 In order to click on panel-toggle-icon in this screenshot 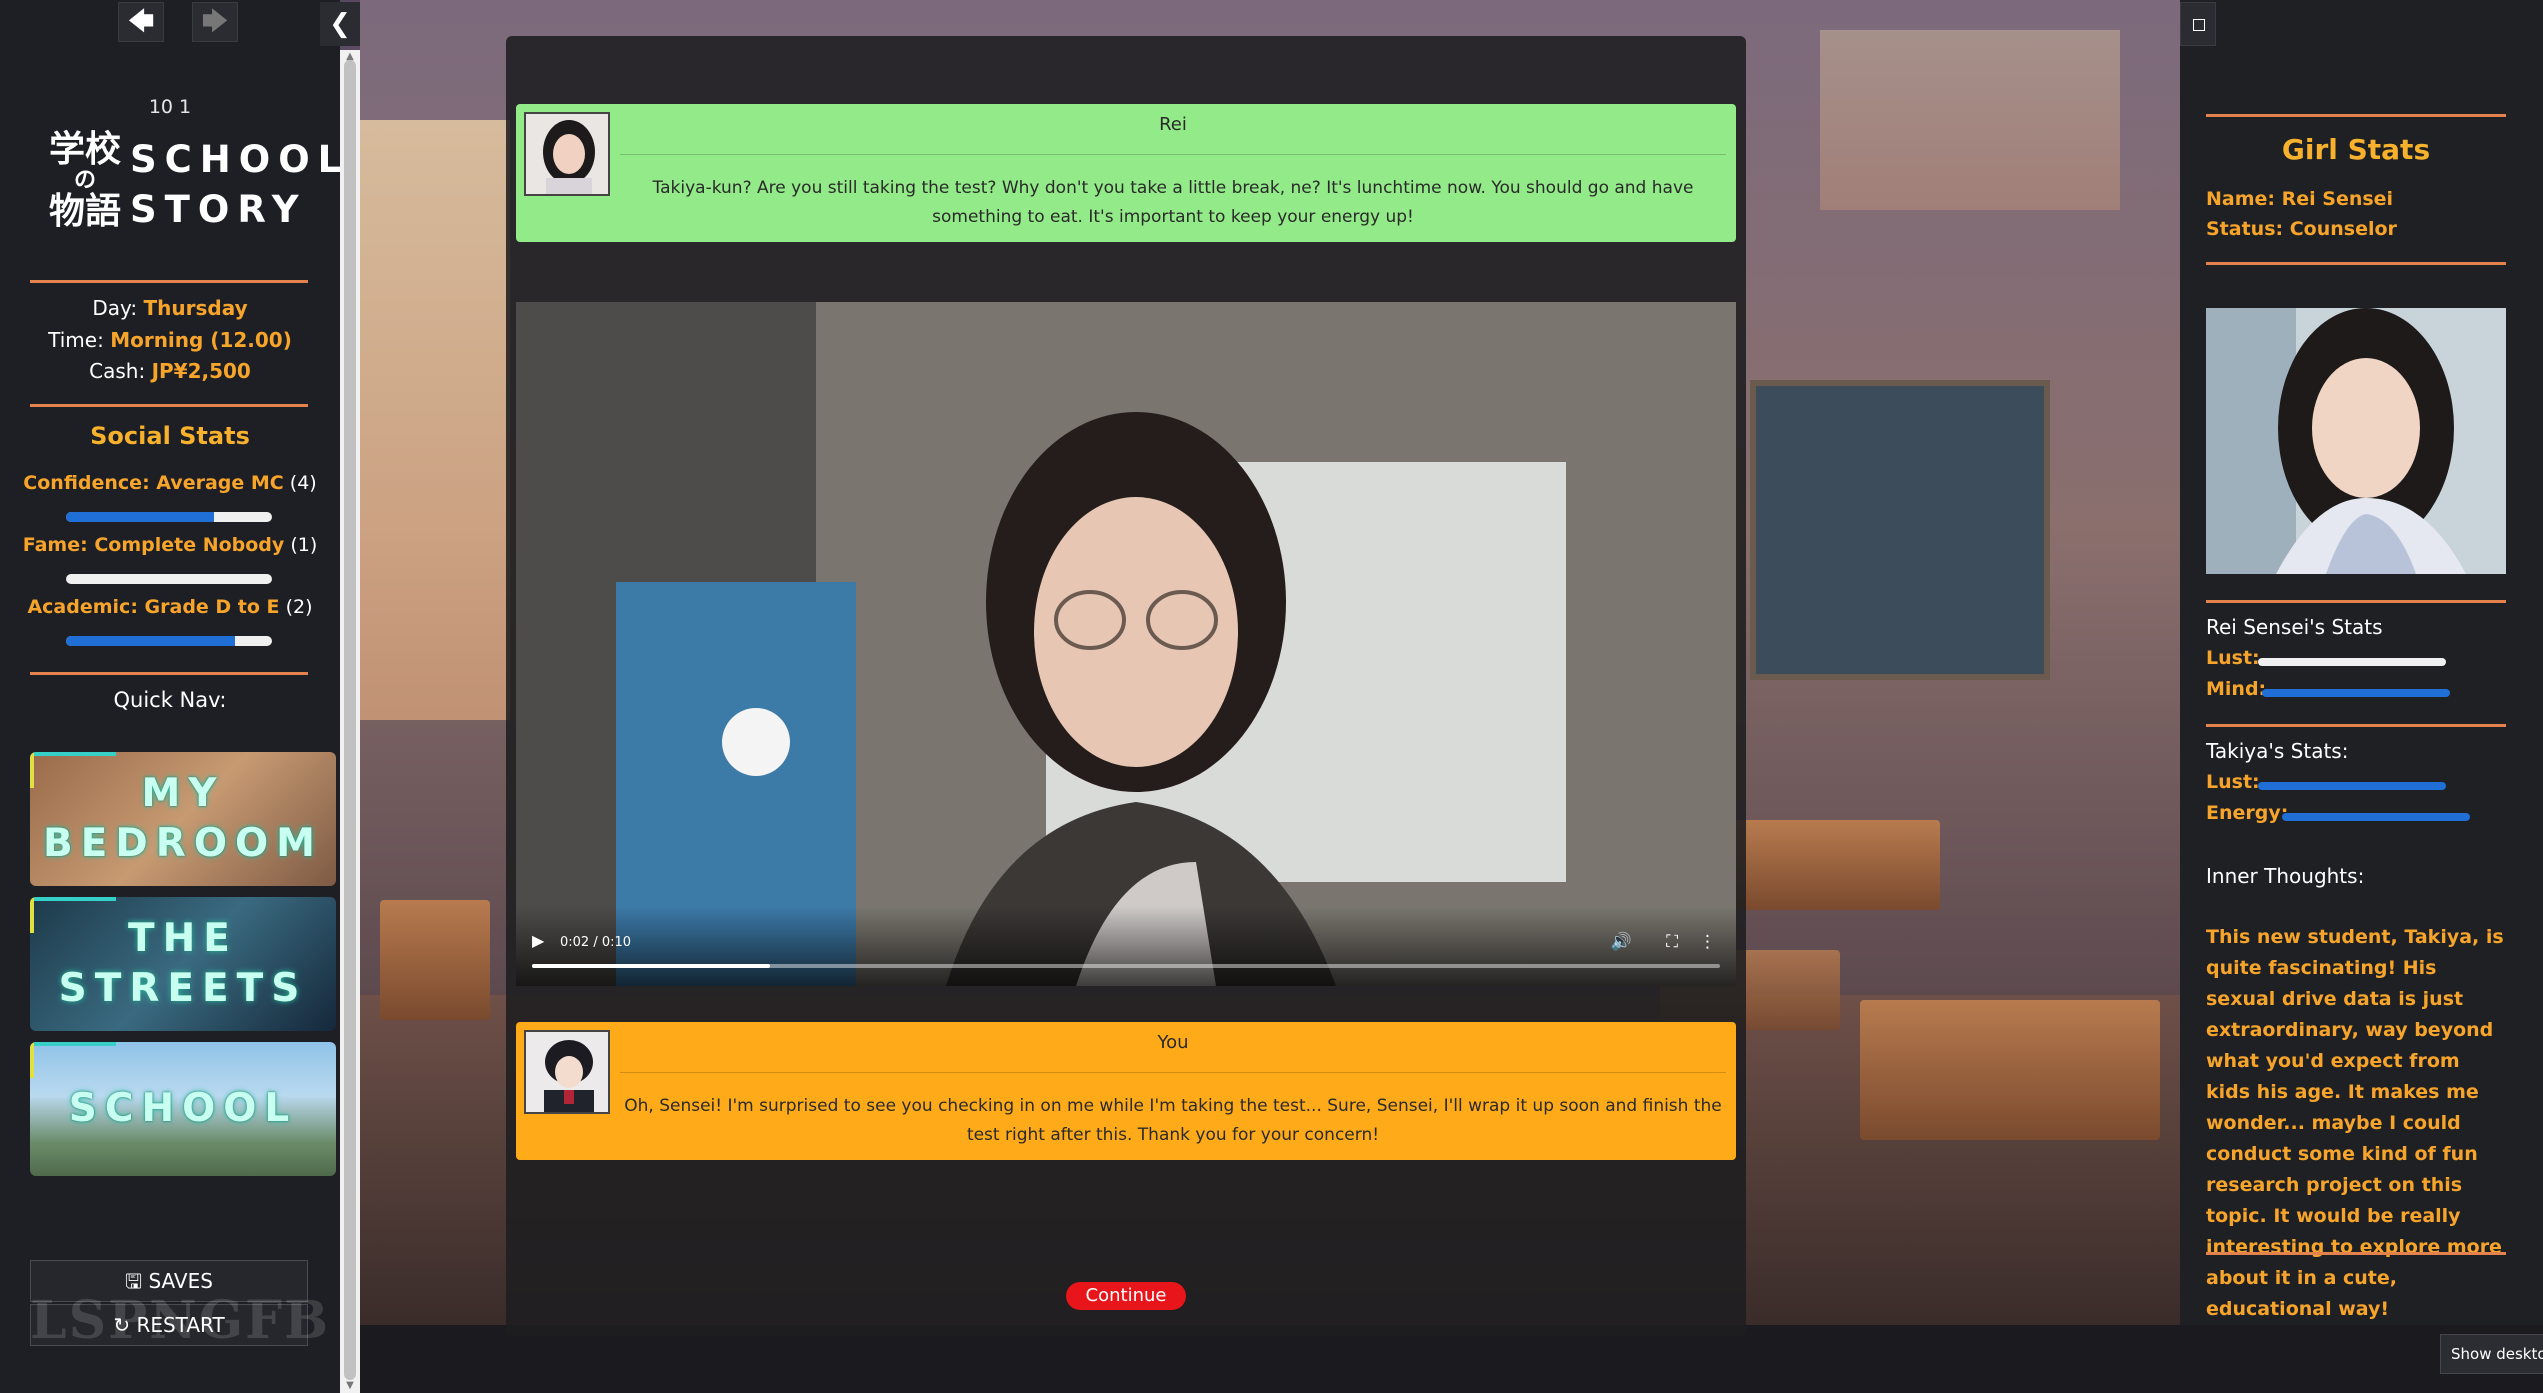, I will do `click(2199, 25)`.